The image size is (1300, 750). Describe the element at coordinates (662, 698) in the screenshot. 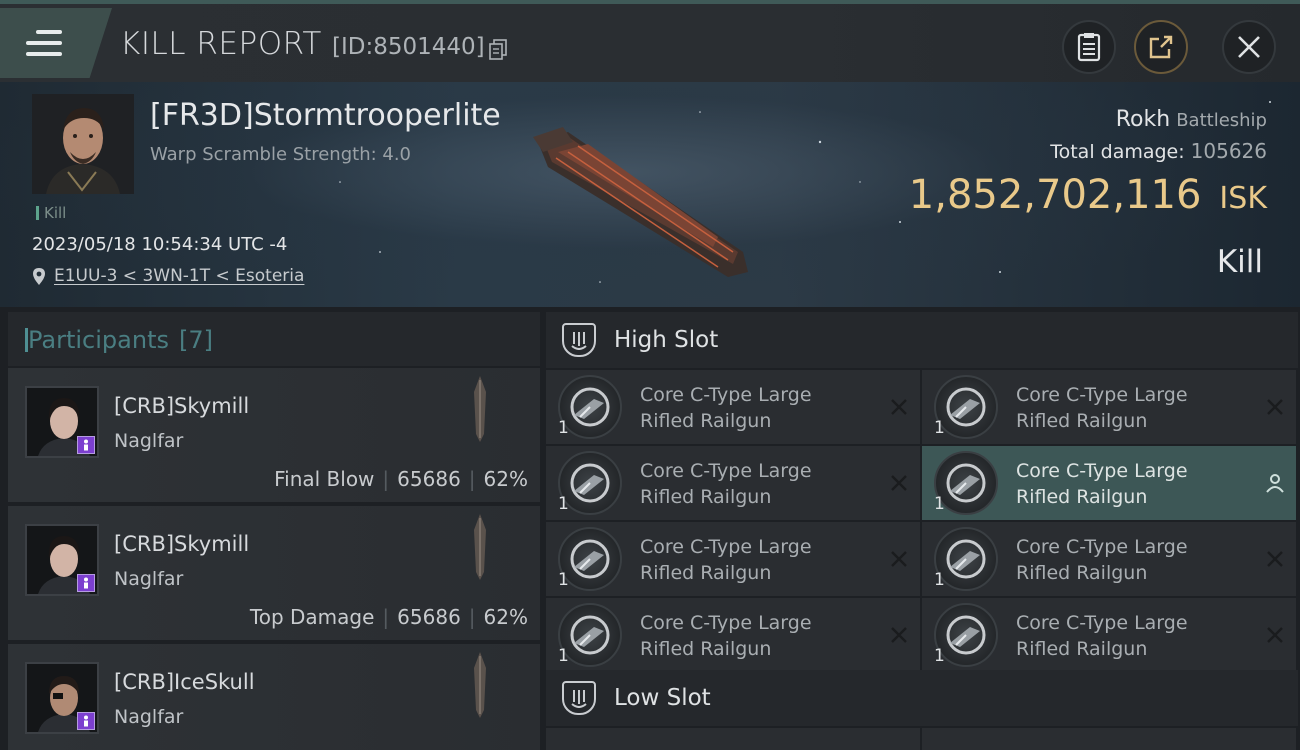

I see `low-slot-title: Low Slot` at that location.